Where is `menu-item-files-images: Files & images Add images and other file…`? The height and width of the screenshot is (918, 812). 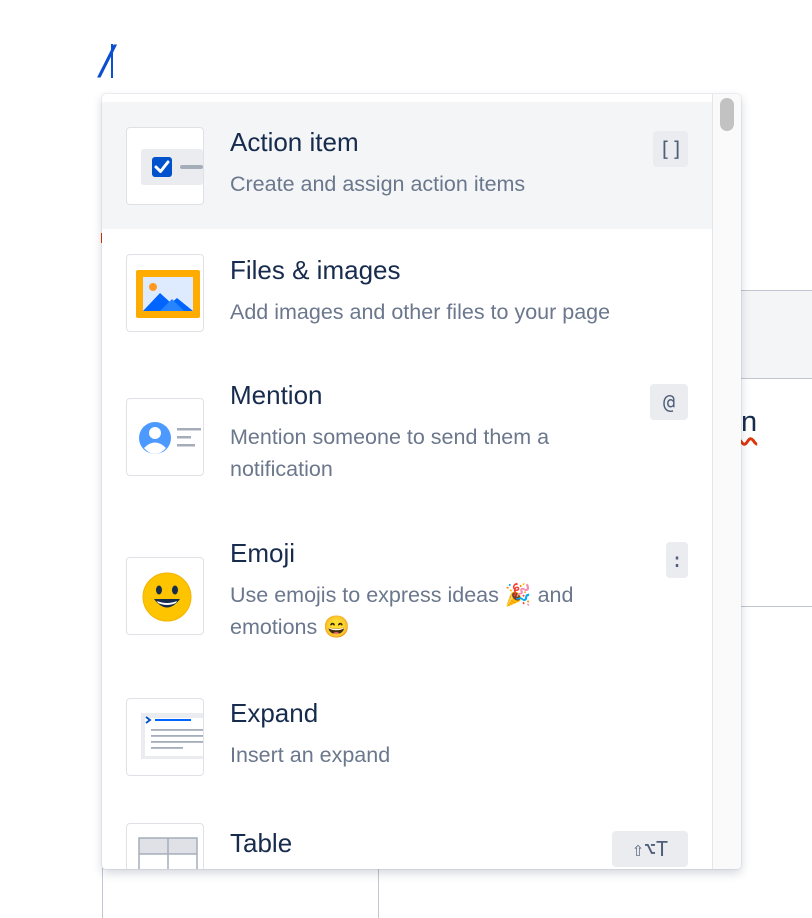 menu-item-files-images: Files & images Add images and other file… is located at coordinates (407, 291).